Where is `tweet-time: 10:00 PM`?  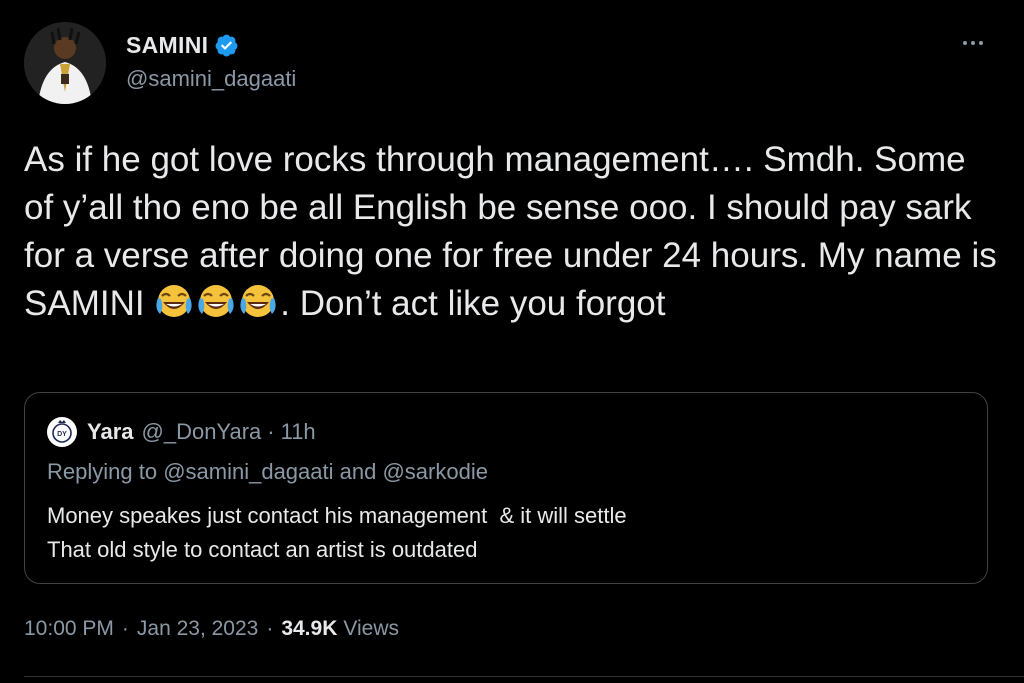
tweet-time: 10:00 PM is located at coordinates (69, 629).